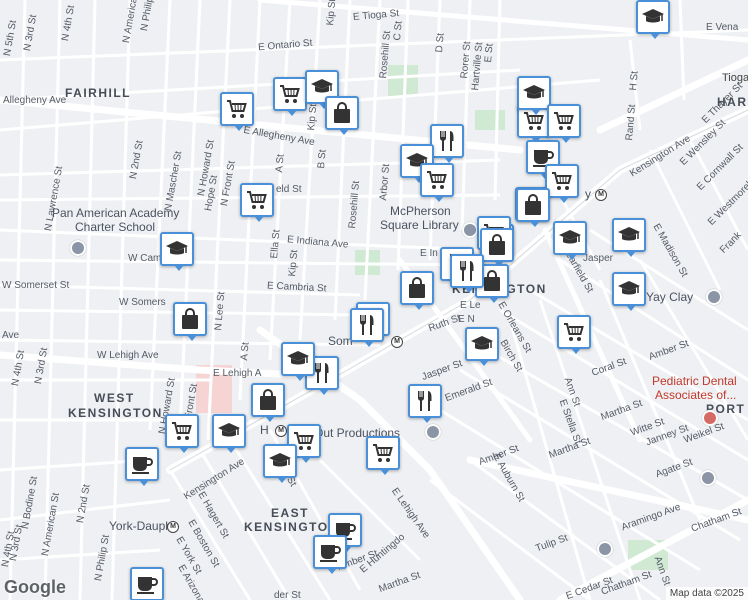 This screenshot has width=748, height=600. I want to click on google-logo: Google, so click(35, 587).